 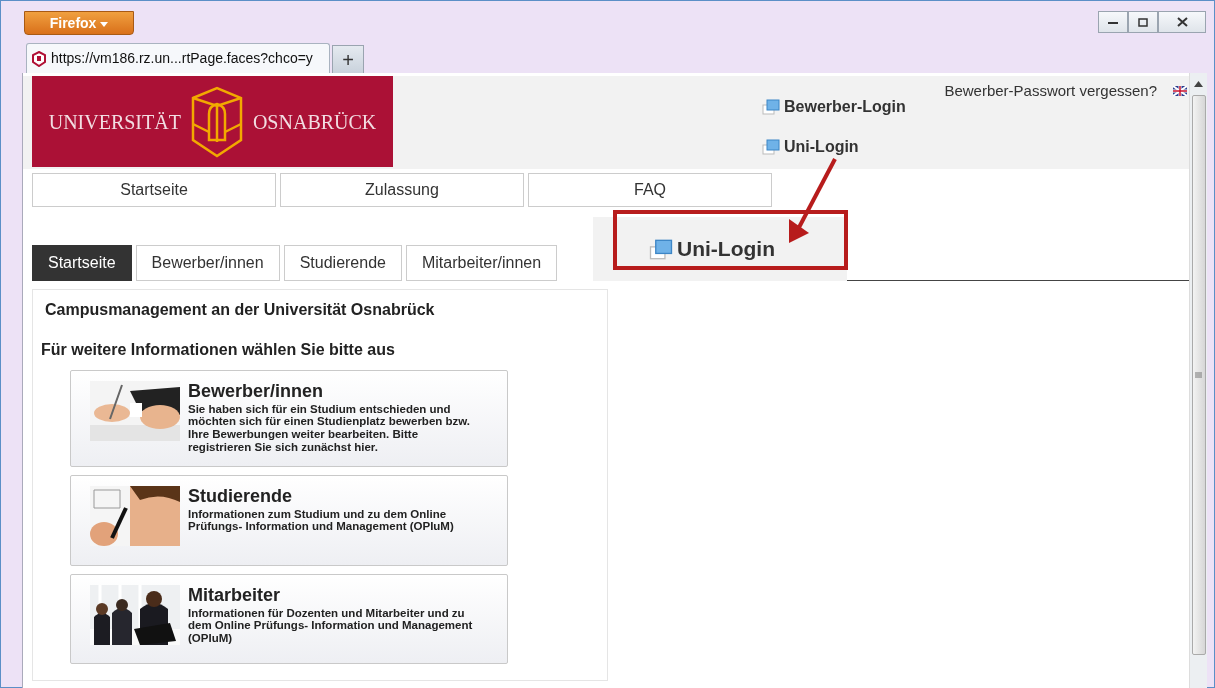 What do you see at coordinates (218, 350) in the screenshot?
I see `section-heading: Für weitere Informationen wählen Sie bitte aus` at bounding box center [218, 350].